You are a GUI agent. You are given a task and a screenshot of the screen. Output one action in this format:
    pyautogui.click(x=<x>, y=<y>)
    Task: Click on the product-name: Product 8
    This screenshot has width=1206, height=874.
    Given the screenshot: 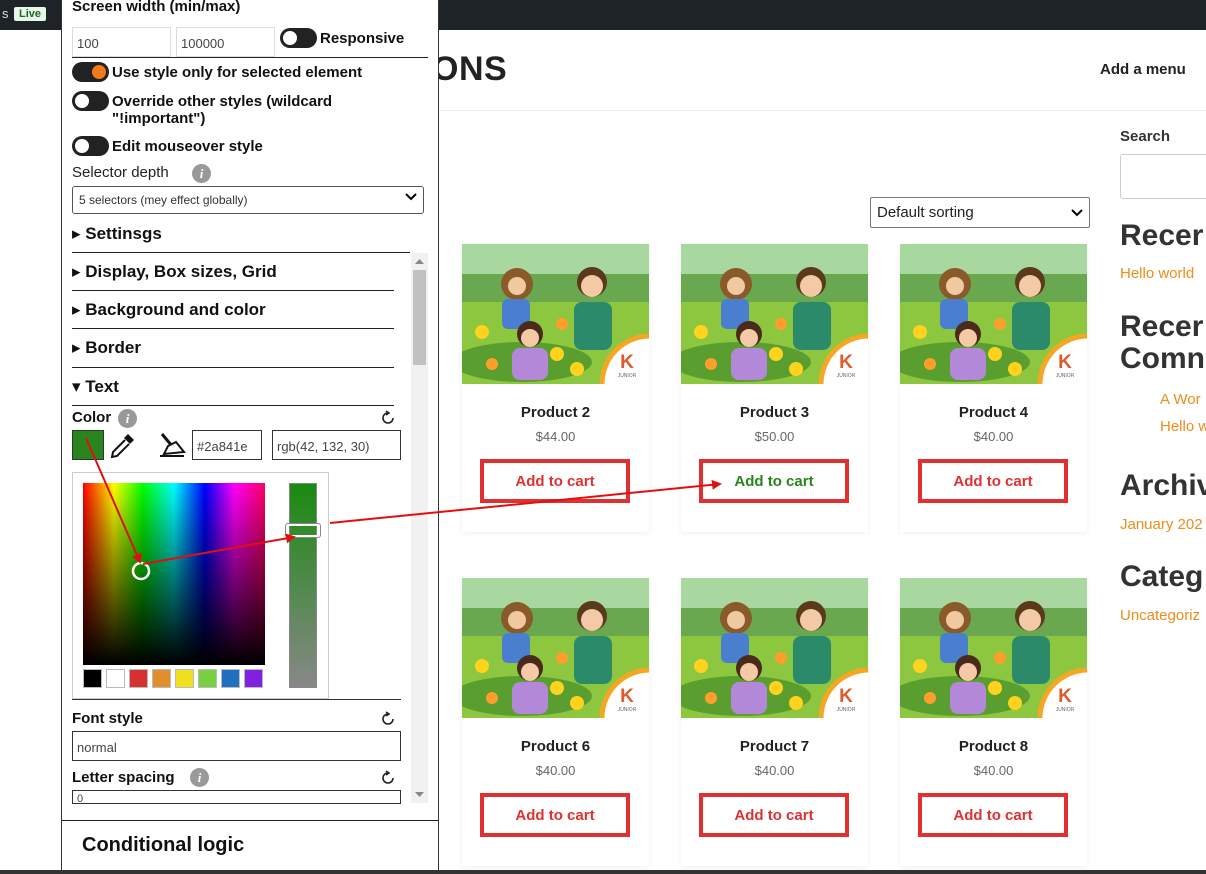 What is the action you would take?
    pyautogui.click(x=993, y=746)
    